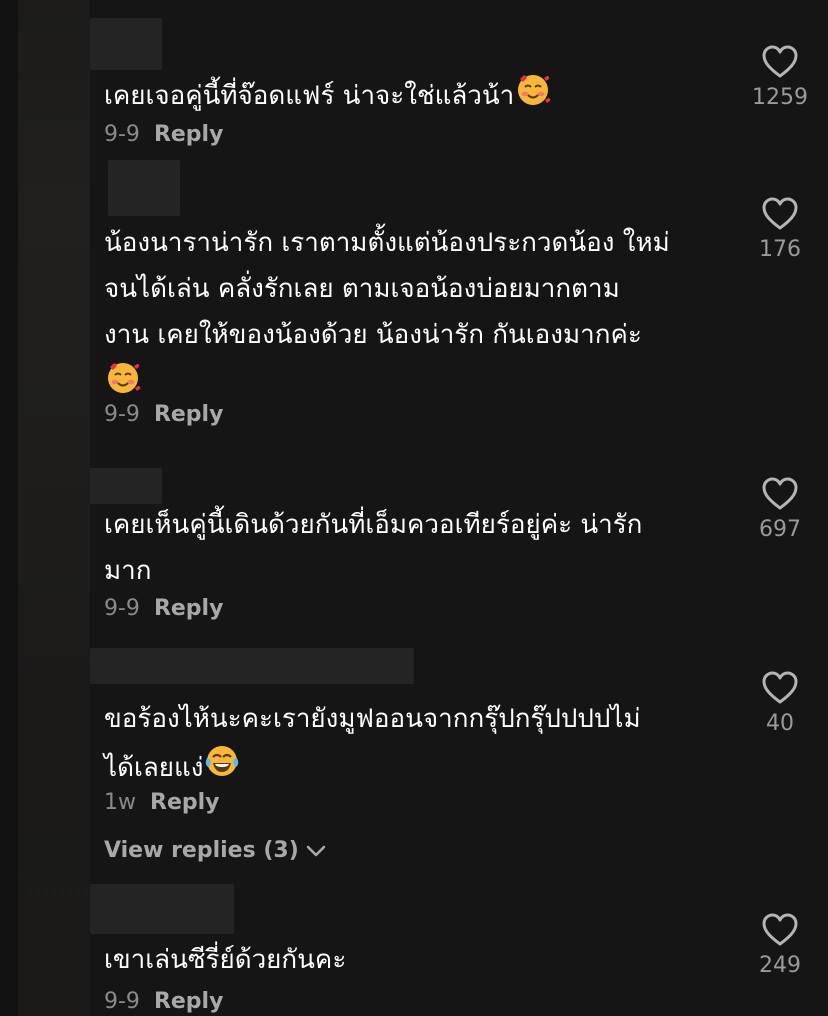 This screenshot has height=1016, width=828. I want to click on like-button: 1259, so click(780, 78).